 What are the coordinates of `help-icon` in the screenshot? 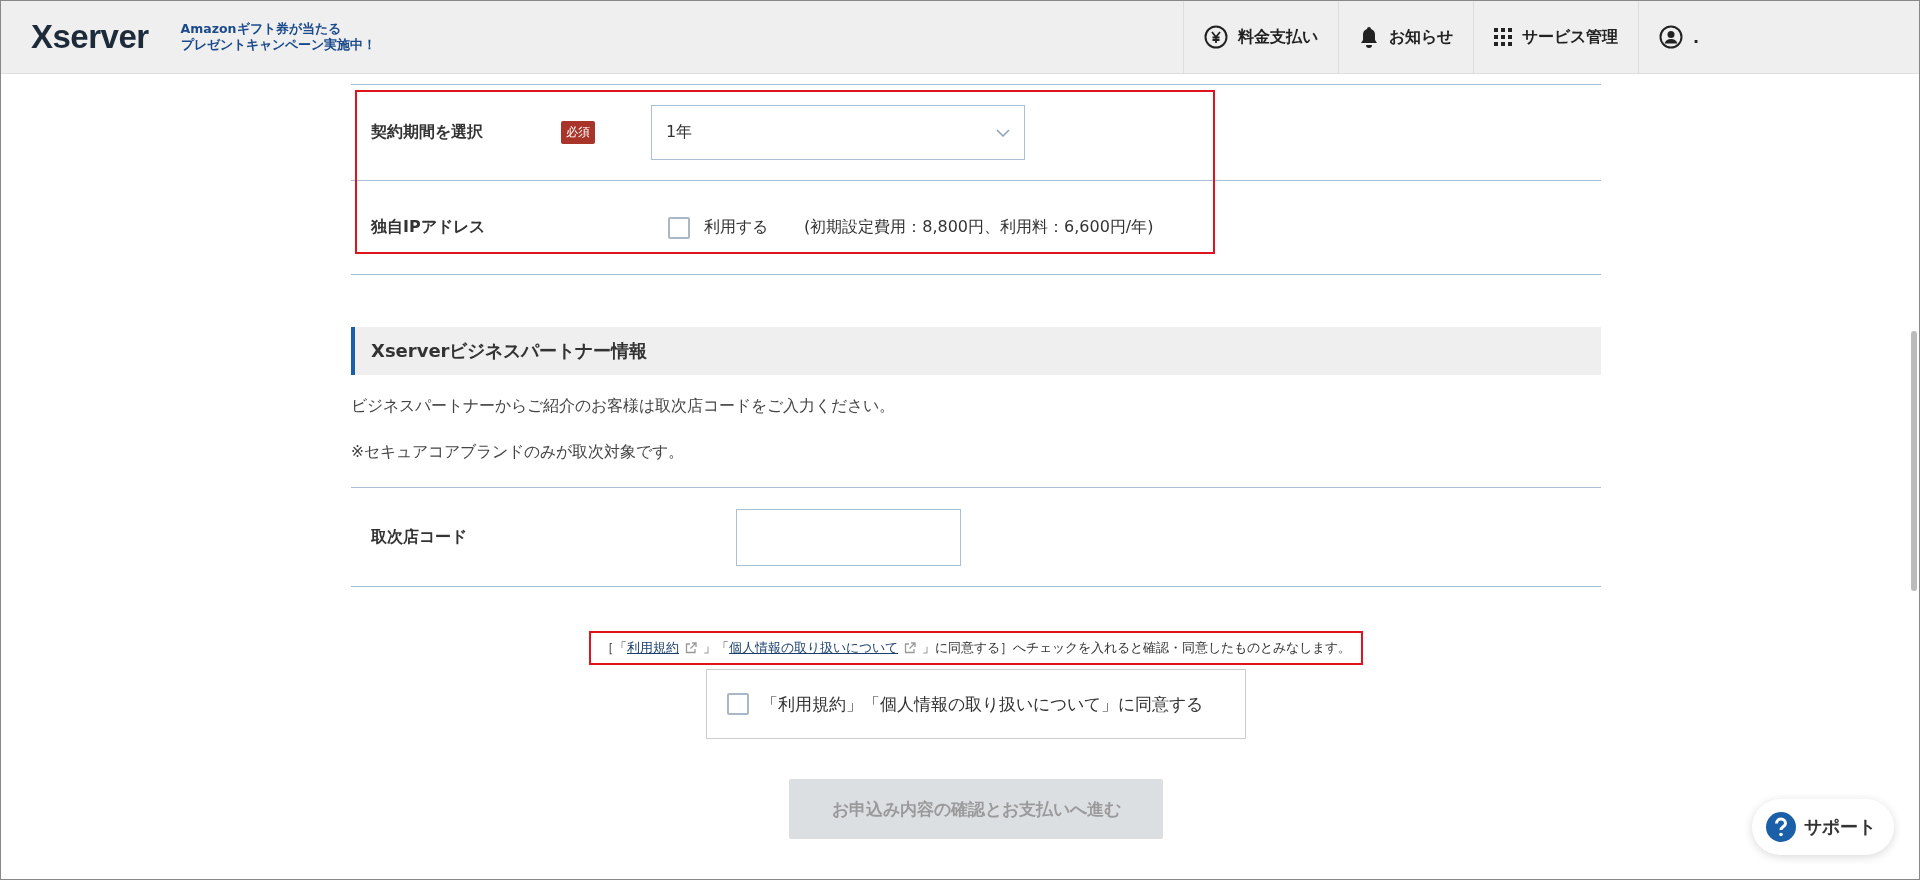 It's located at (1781, 827).